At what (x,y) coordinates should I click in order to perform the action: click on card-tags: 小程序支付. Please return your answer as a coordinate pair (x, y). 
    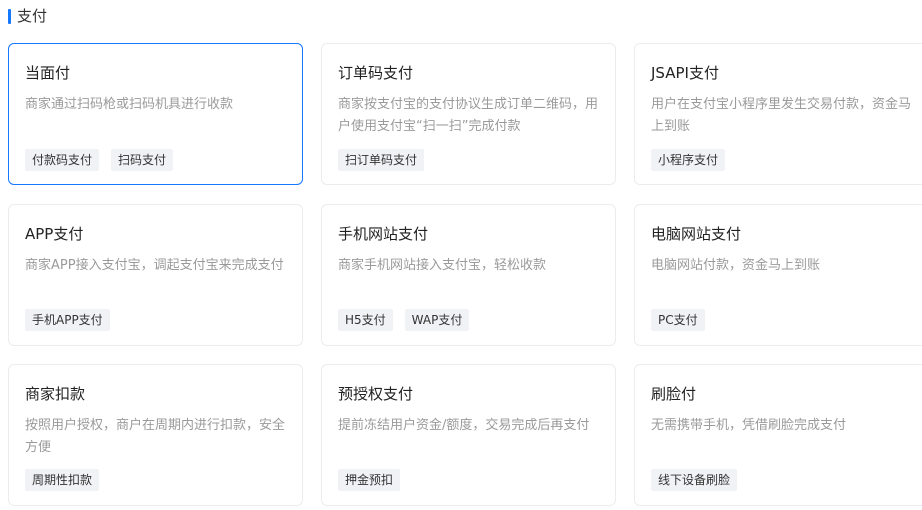
    Looking at the image, I should click on (688, 160).